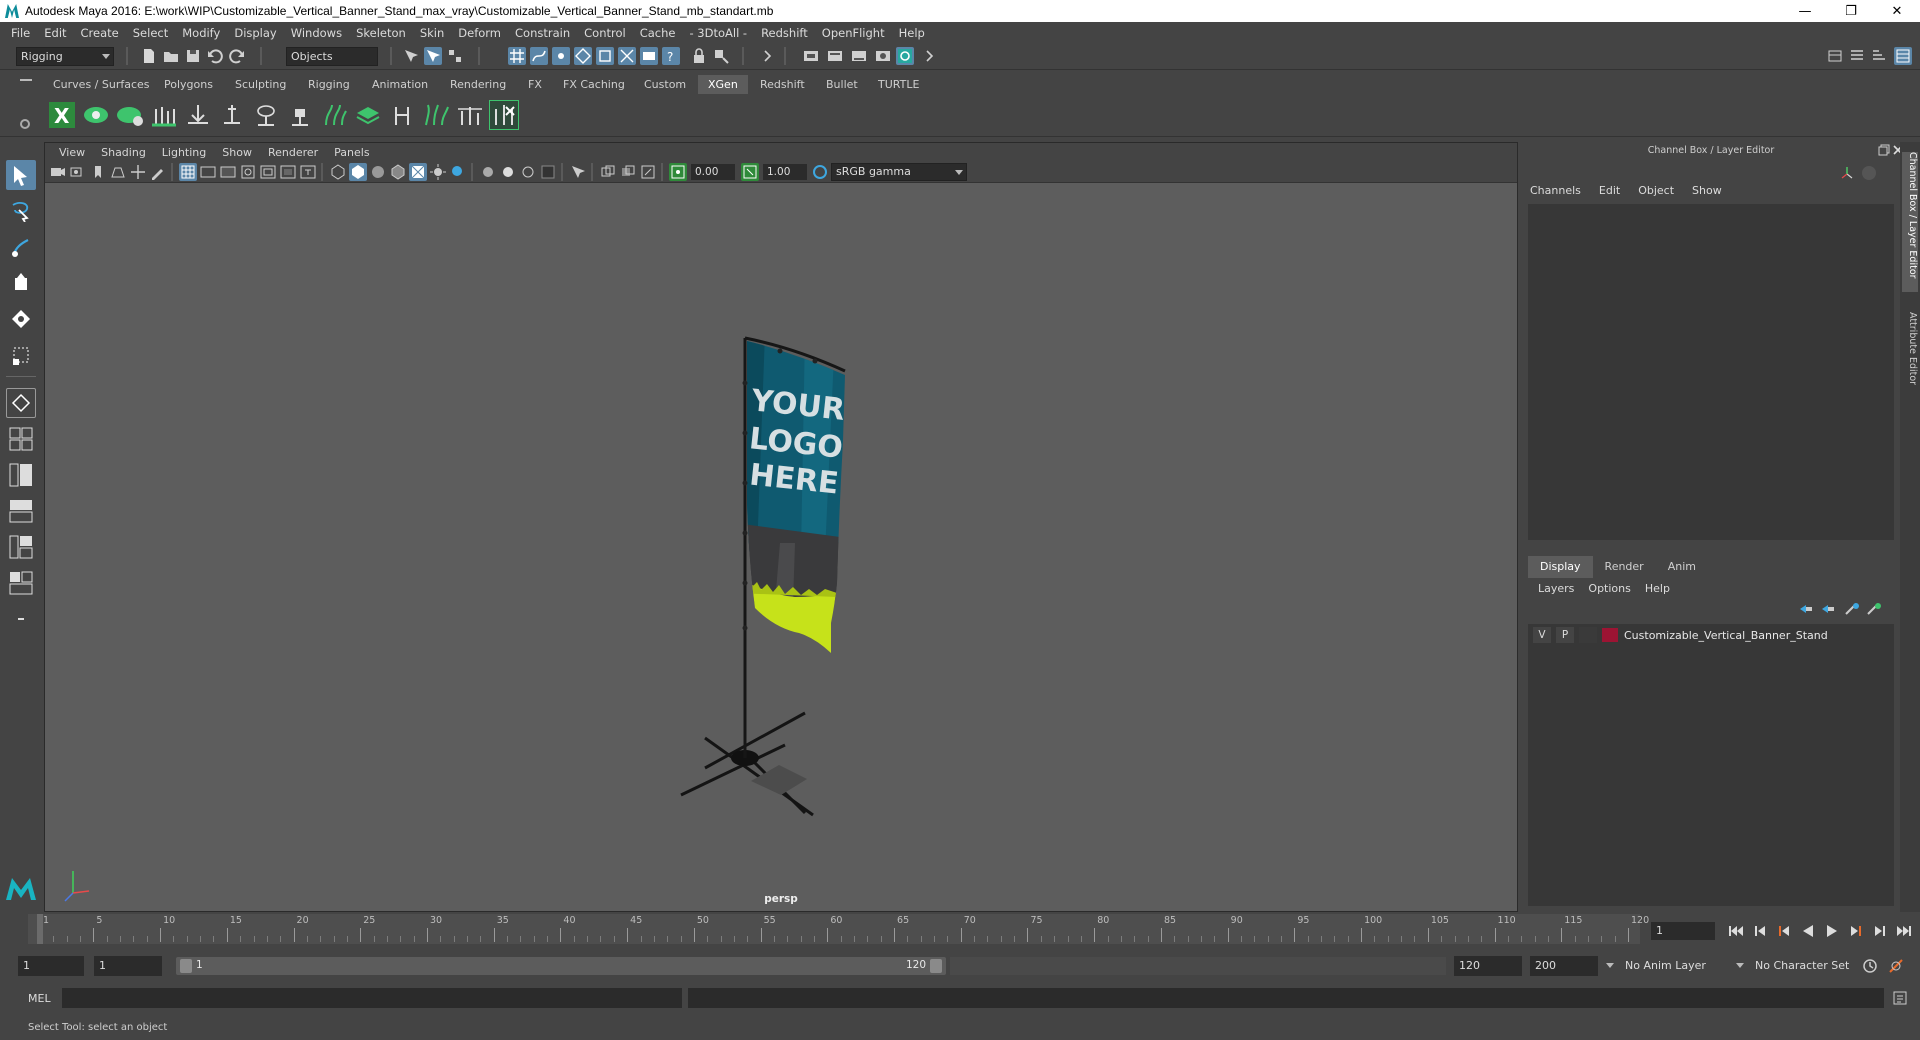 The width and height of the screenshot is (1920, 1040). I want to click on select-object-icon, so click(433, 56).